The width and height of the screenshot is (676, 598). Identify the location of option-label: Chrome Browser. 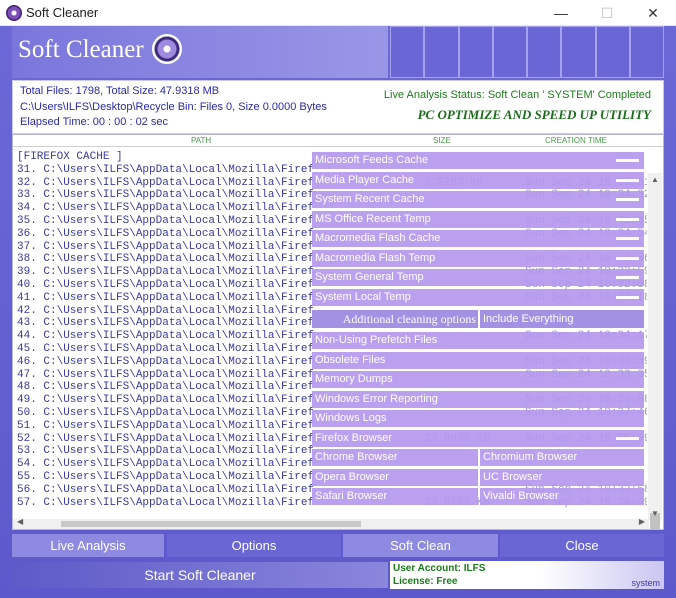
(356, 457).